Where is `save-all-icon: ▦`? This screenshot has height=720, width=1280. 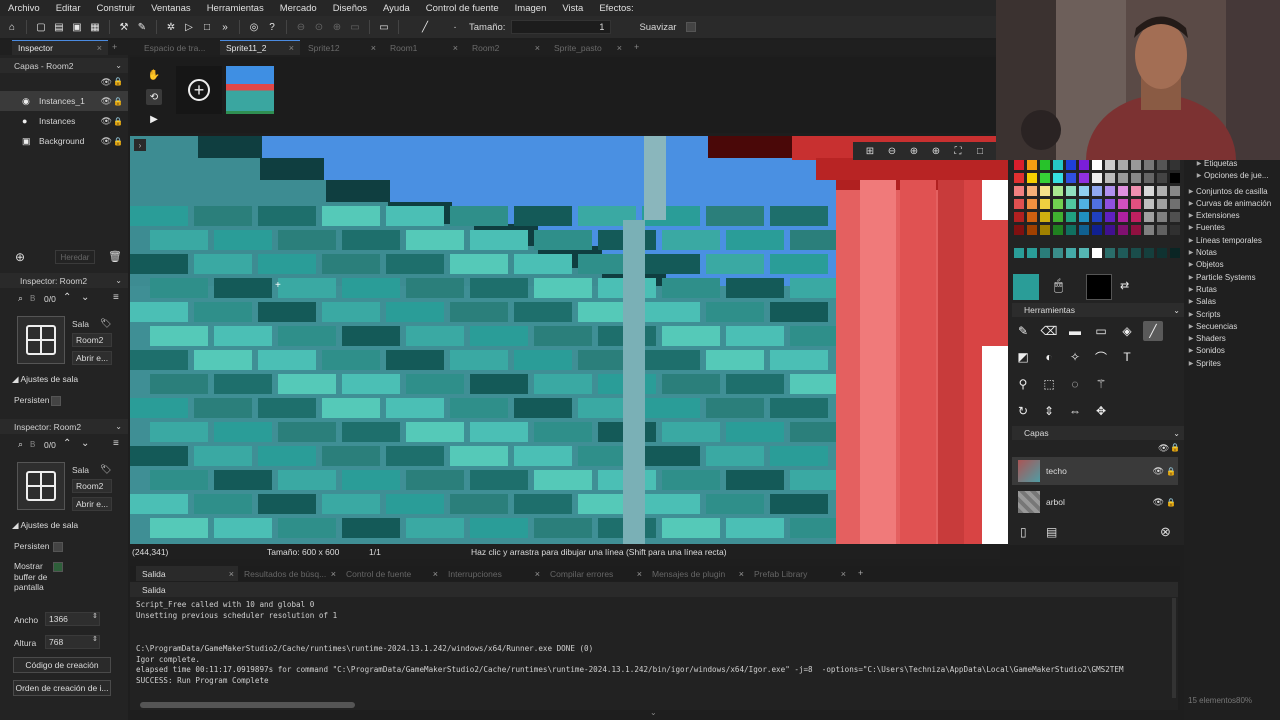
save-all-icon: ▦ is located at coordinates (95, 27).